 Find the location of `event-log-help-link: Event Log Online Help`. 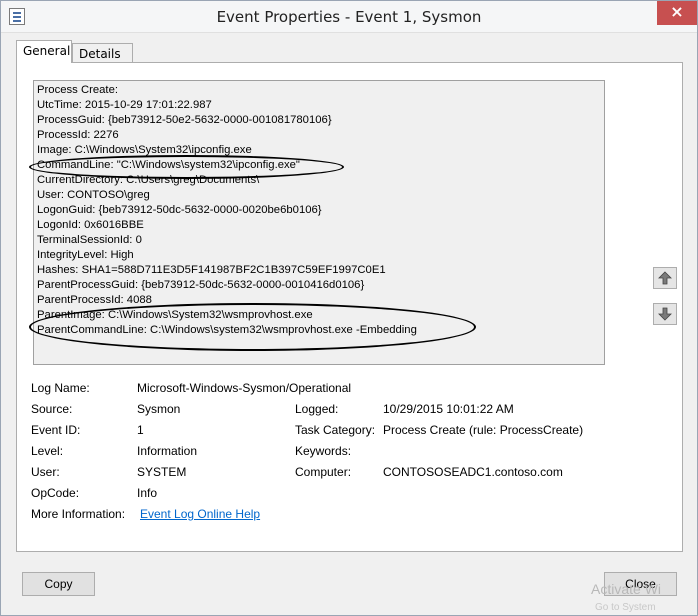

event-log-help-link: Event Log Online Help is located at coordinates (200, 514).